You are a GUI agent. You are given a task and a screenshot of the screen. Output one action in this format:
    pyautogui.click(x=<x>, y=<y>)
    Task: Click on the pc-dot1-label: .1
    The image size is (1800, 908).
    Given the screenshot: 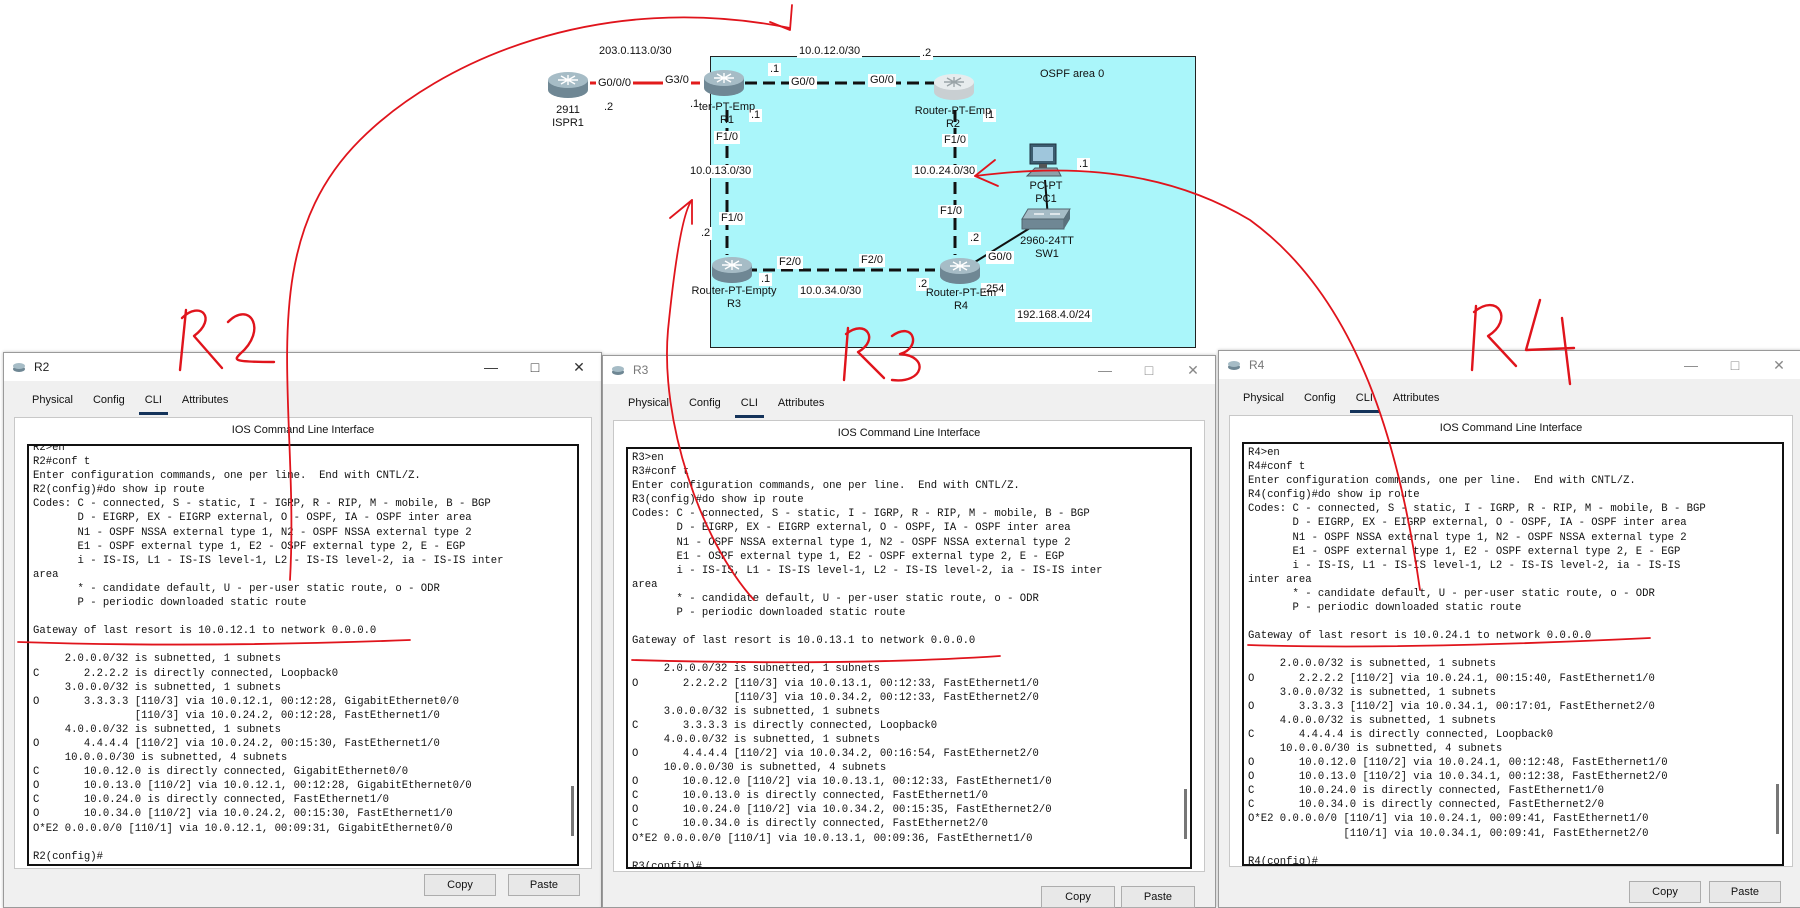 What is the action you would take?
    pyautogui.click(x=1084, y=164)
    